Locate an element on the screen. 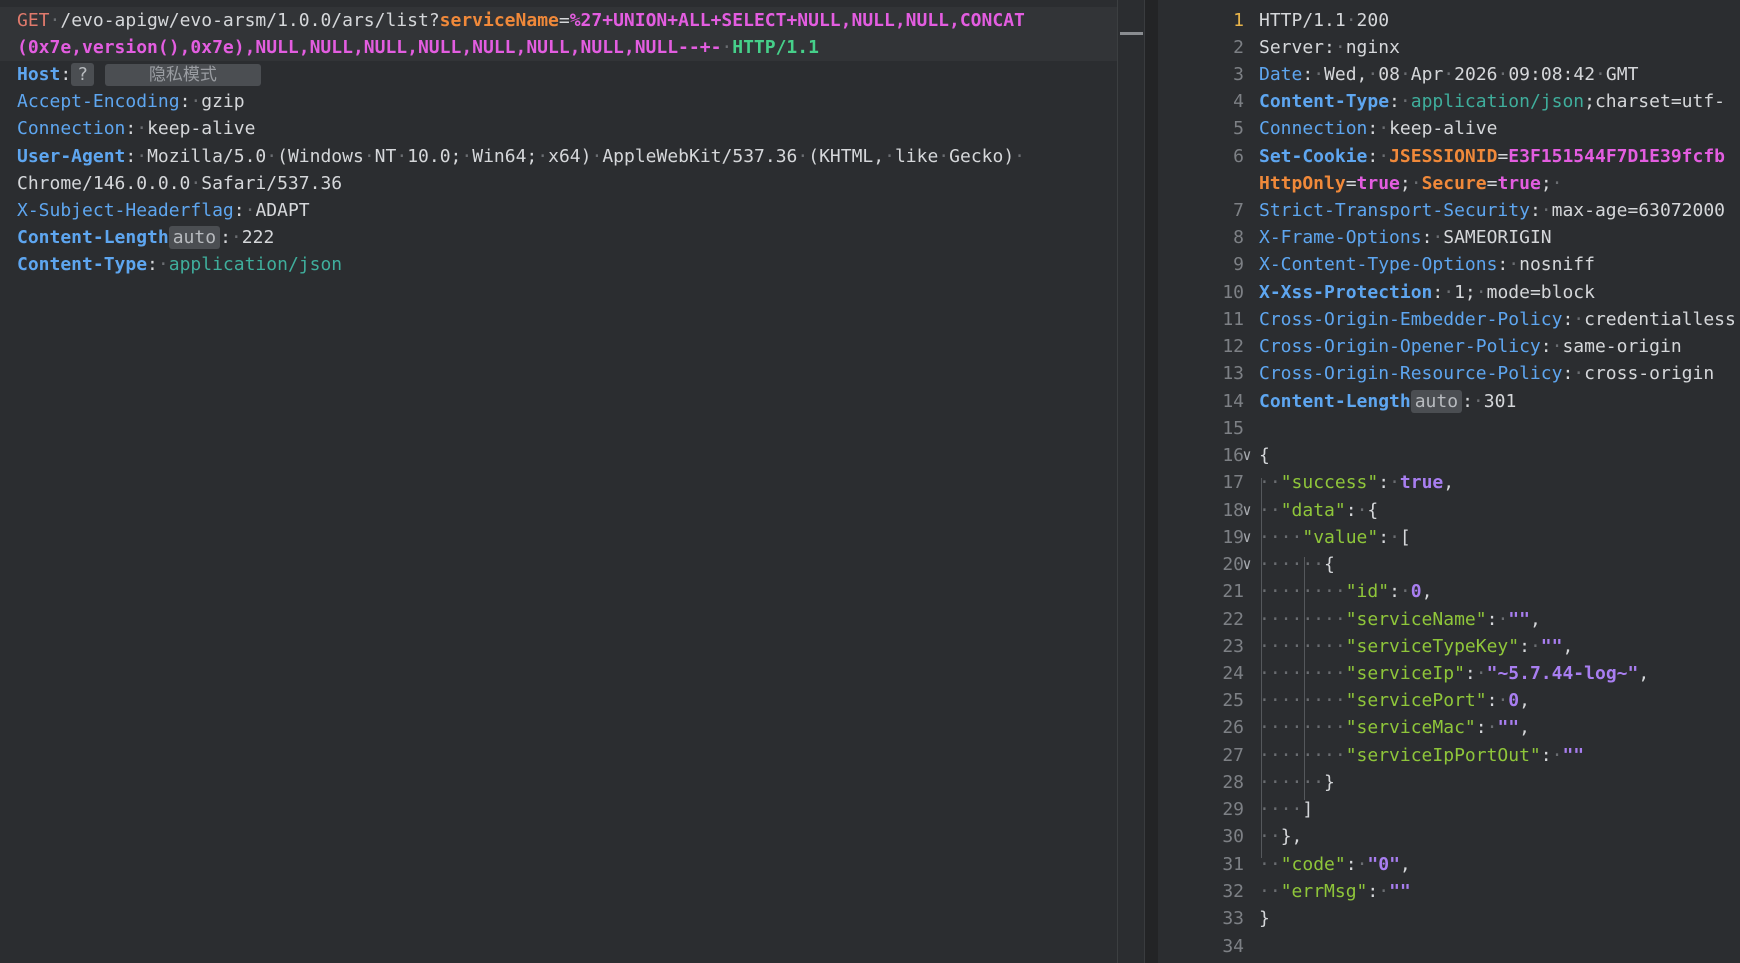  header-accept-encoding: Accept-Encoding:·gzip is located at coordinates (131, 101).